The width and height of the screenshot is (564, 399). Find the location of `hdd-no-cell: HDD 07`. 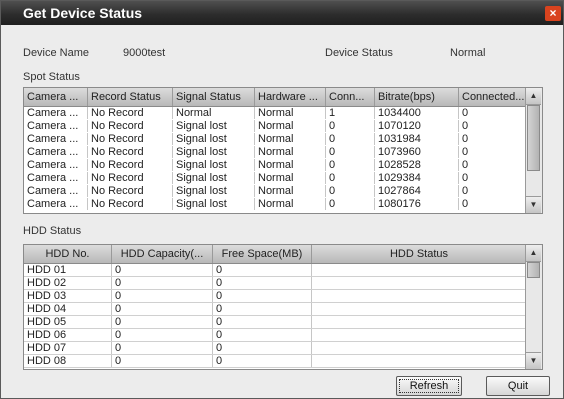

hdd-no-cell: HDD 07 is located at coordinates (68, 348).